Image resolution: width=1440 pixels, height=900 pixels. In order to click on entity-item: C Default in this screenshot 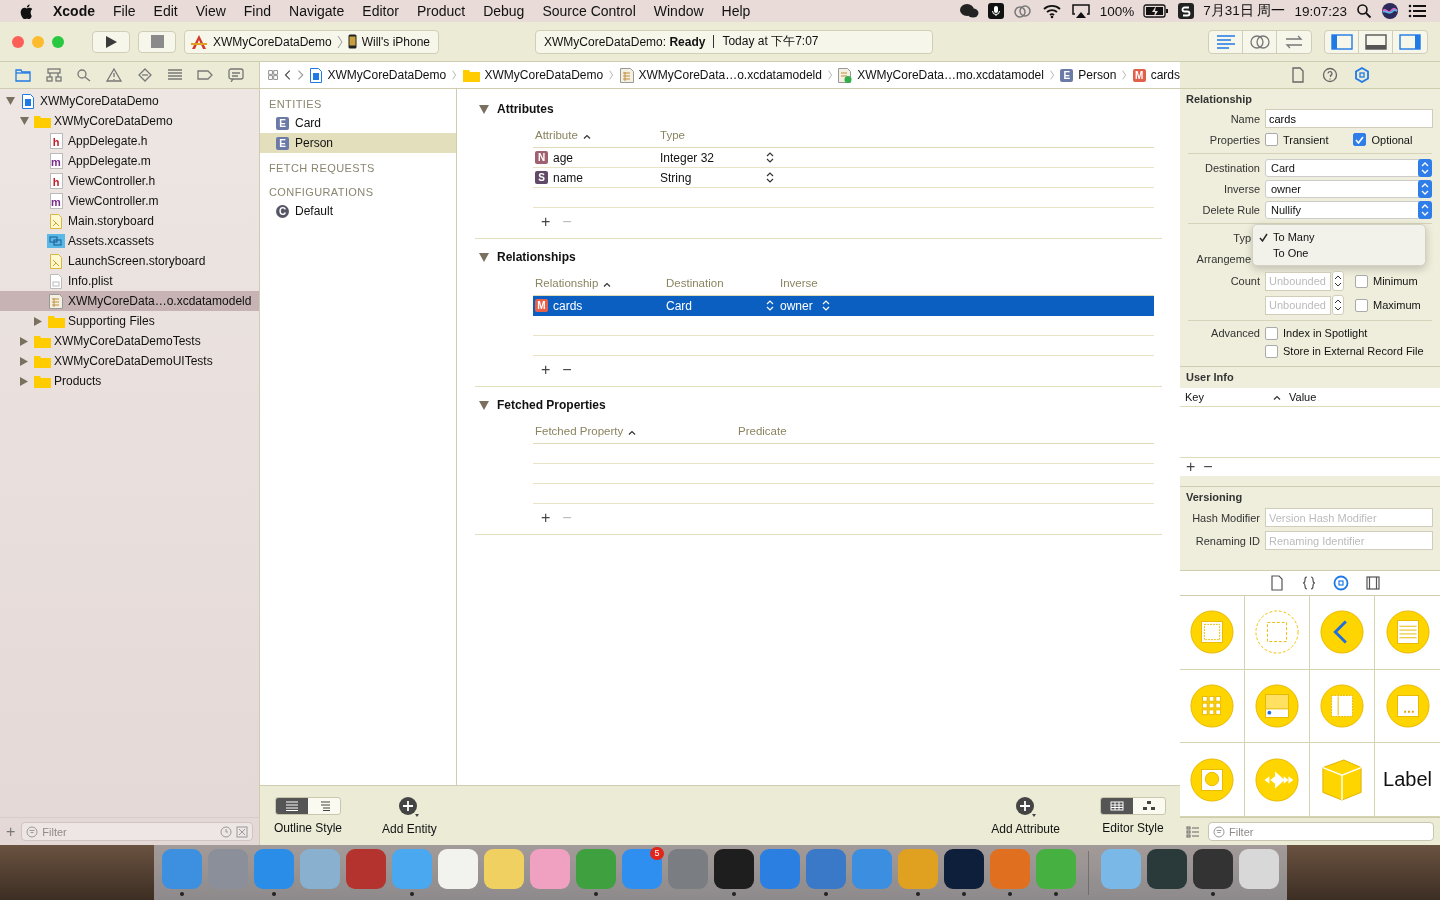, I will do `click(358, 211)`.